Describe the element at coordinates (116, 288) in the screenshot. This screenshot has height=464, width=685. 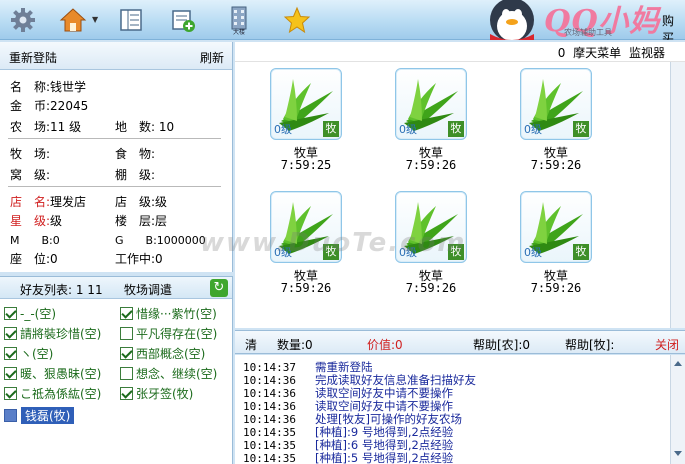
I see `friend-list-header: 好友列表: 1 11 牧场调遣 ↻` at that location.